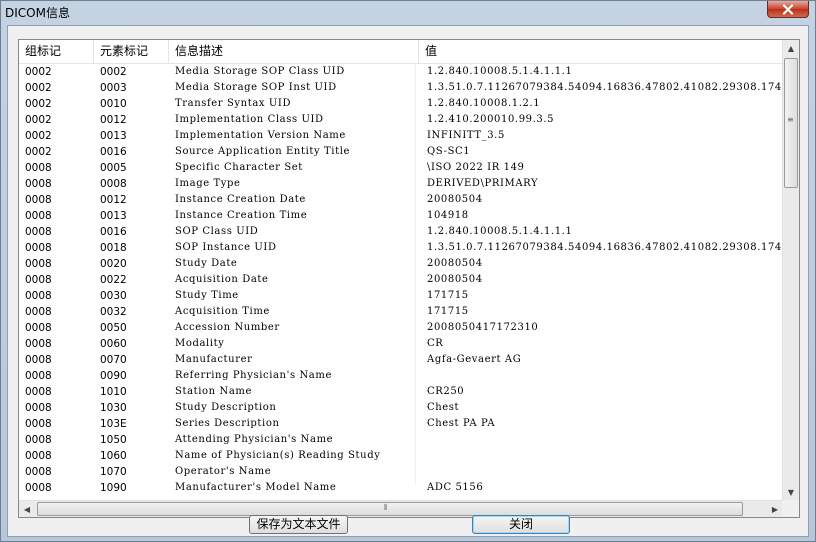  What do you see at coordinates (260, 135) in the screenshot?
I see `description-cell: Implementation Version Name` at bounding box center [260, 135].